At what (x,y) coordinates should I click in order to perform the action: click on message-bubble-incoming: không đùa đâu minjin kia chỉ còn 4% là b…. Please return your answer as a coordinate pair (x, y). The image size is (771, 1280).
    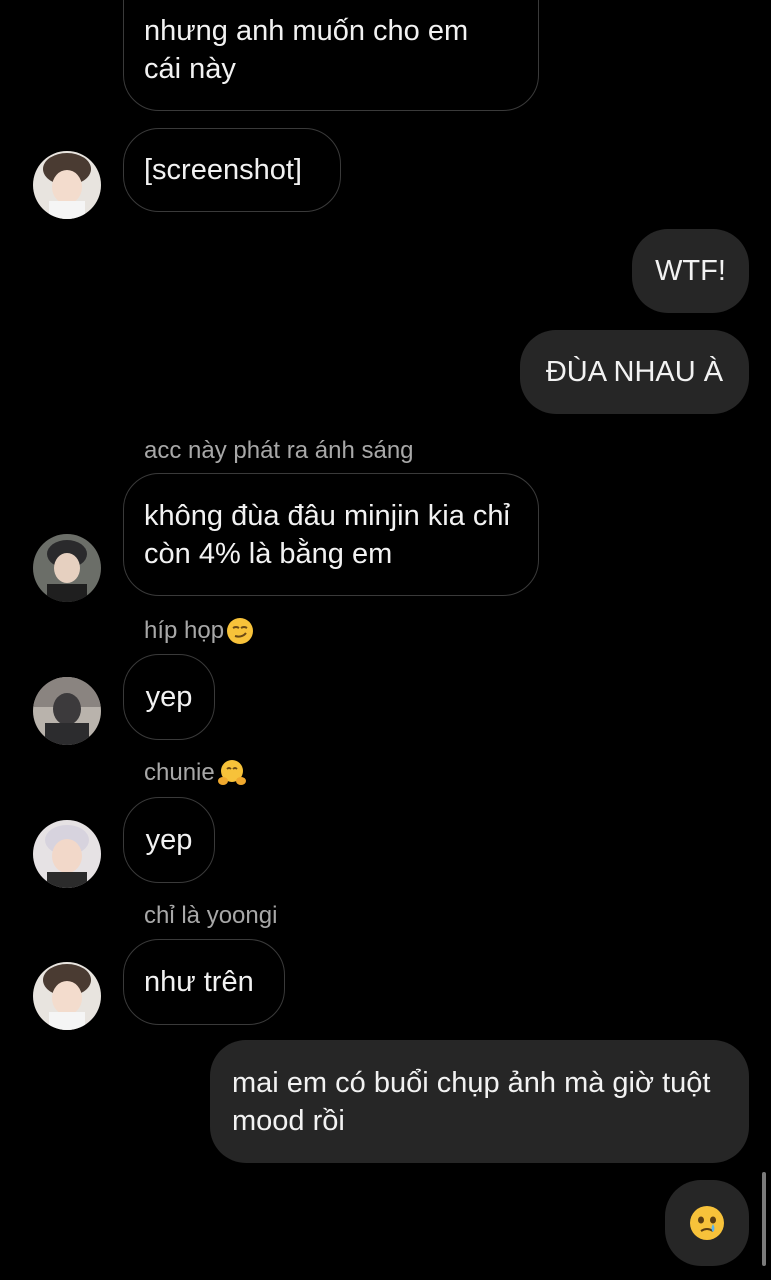
    Looking at the image, I should click on (331, 534).